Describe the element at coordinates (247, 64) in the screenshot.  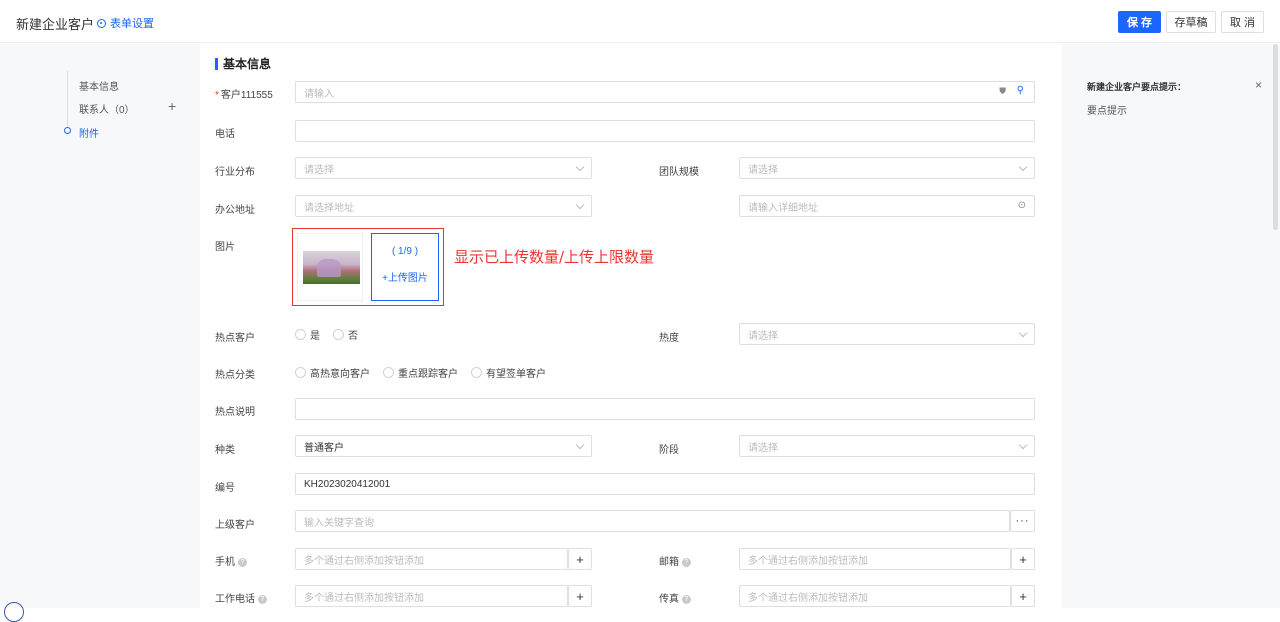
I see `section-title-text: 基本信息` at that location.